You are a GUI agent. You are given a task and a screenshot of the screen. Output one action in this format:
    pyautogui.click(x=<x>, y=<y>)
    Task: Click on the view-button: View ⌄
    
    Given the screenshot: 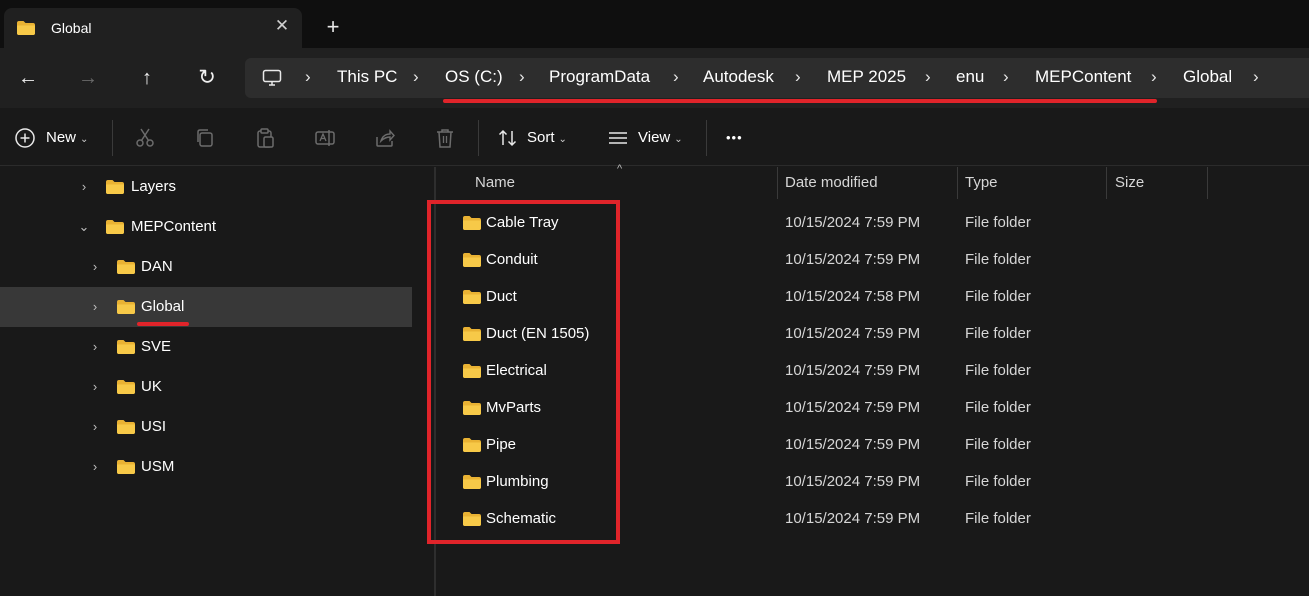 What is the action you would take?
    pyautogui.click(x=660, y=138)
    